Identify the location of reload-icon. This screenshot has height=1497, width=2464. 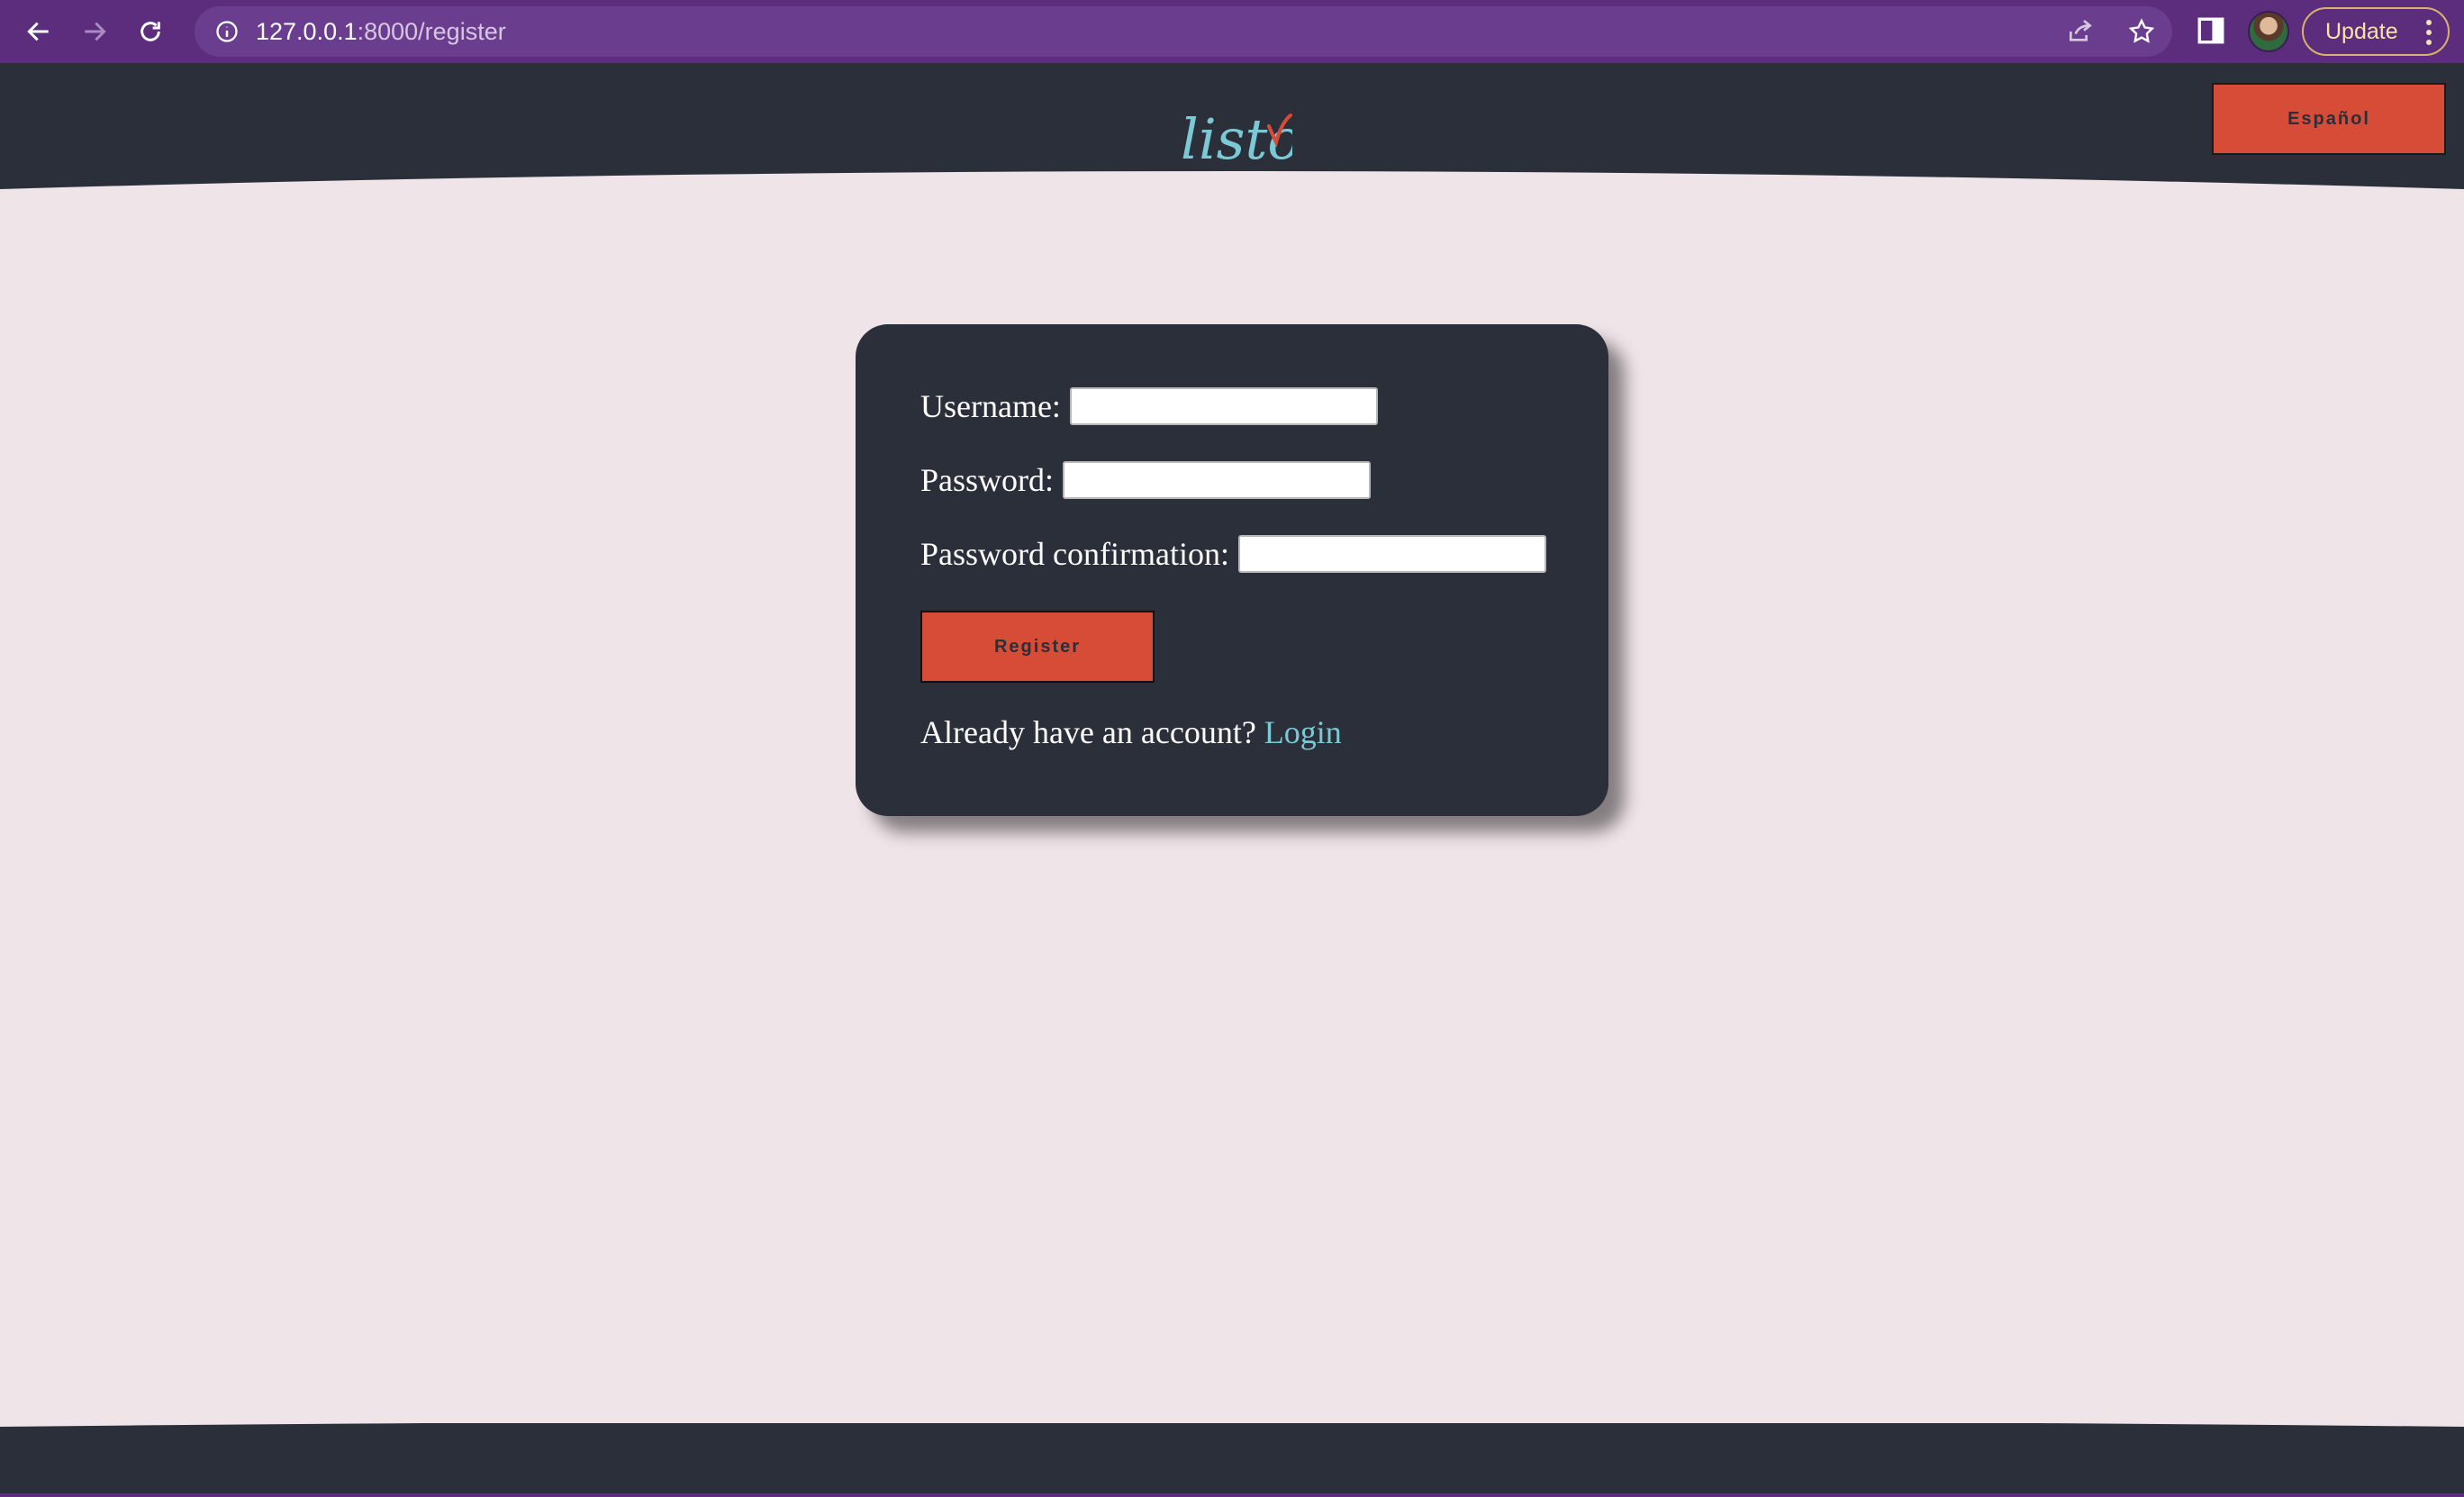
(150, 32).